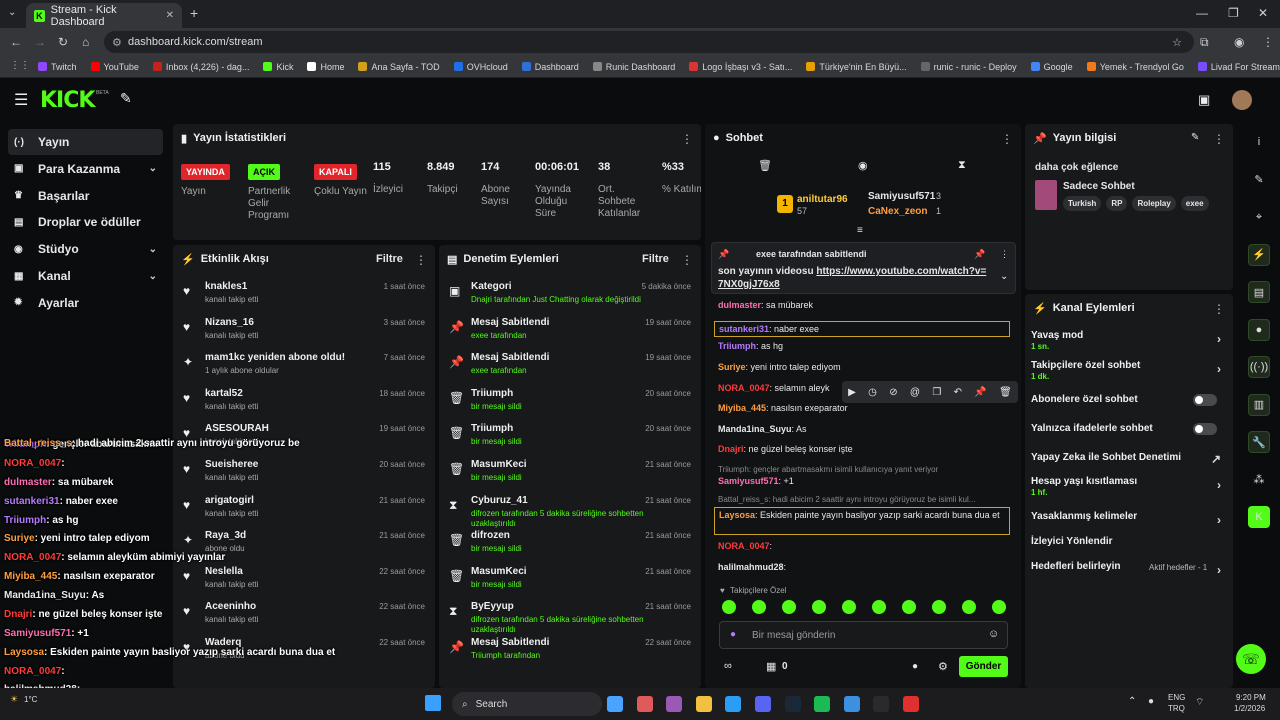 Image resolution: width=1280 pixels, height=720 pixels. Describe the element at coordinates (114, 67) in the screenshot. I see `bookmark-item: YouTube` at that location.